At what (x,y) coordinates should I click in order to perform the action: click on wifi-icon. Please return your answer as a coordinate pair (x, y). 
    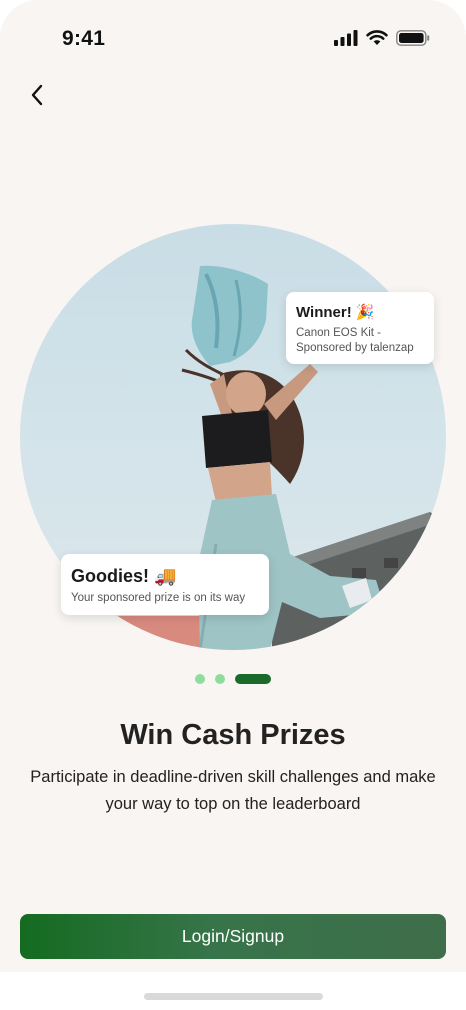
    Looking at the image, I should click on (377, 37).